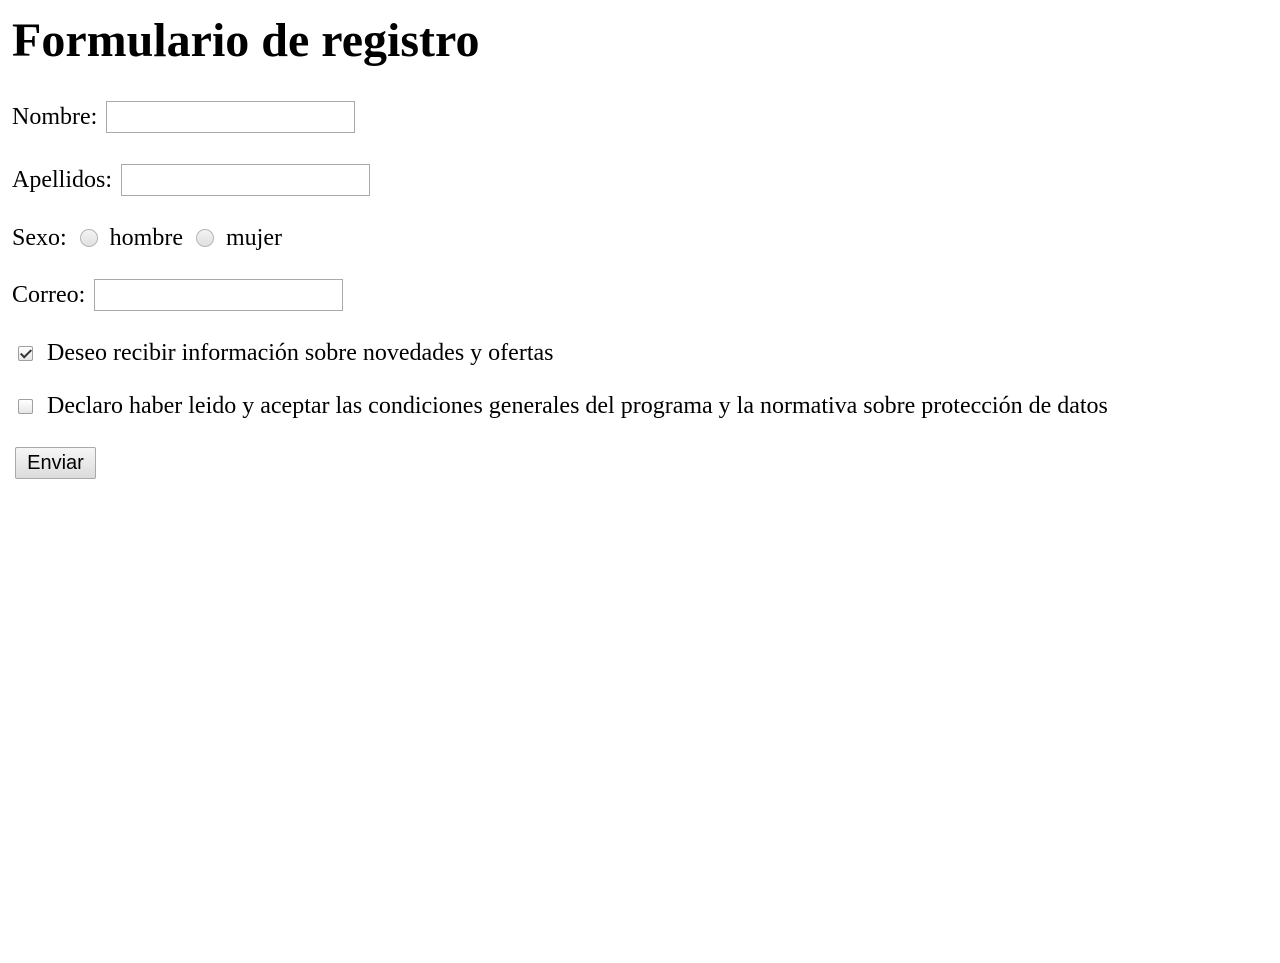 Image resolution: width=1280 pixels, height=963 pixels. Describe the element at coordinates (231, 117) in the screenshot. I see `nombre-input` at that location.